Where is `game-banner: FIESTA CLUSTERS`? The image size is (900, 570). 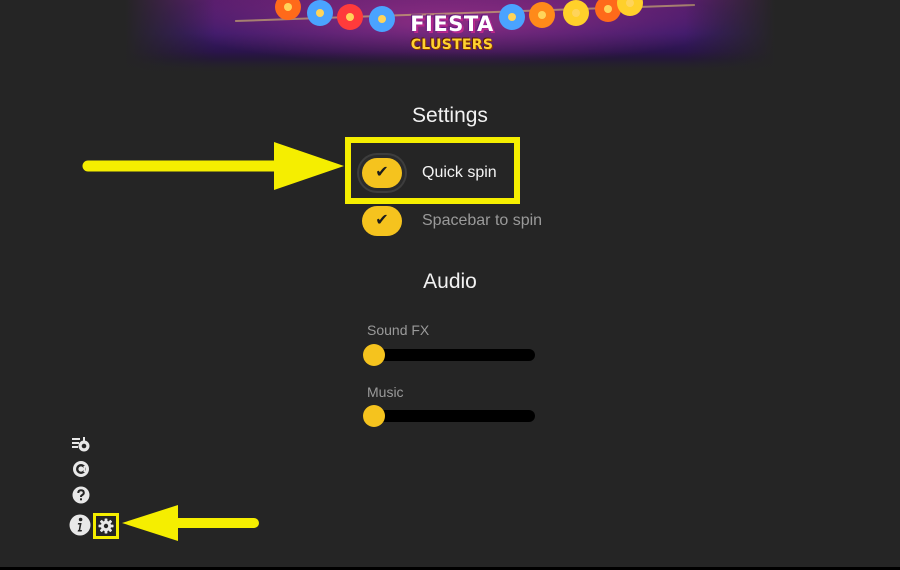 game-banner: FIESTA CLUSTERS is located at coordinates (450, 37).